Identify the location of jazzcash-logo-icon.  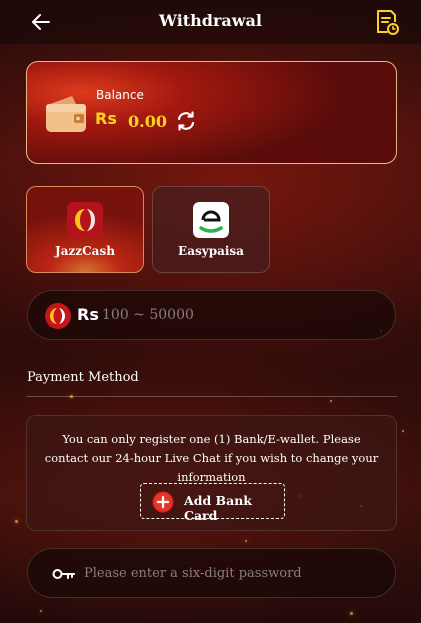
(85, 220).